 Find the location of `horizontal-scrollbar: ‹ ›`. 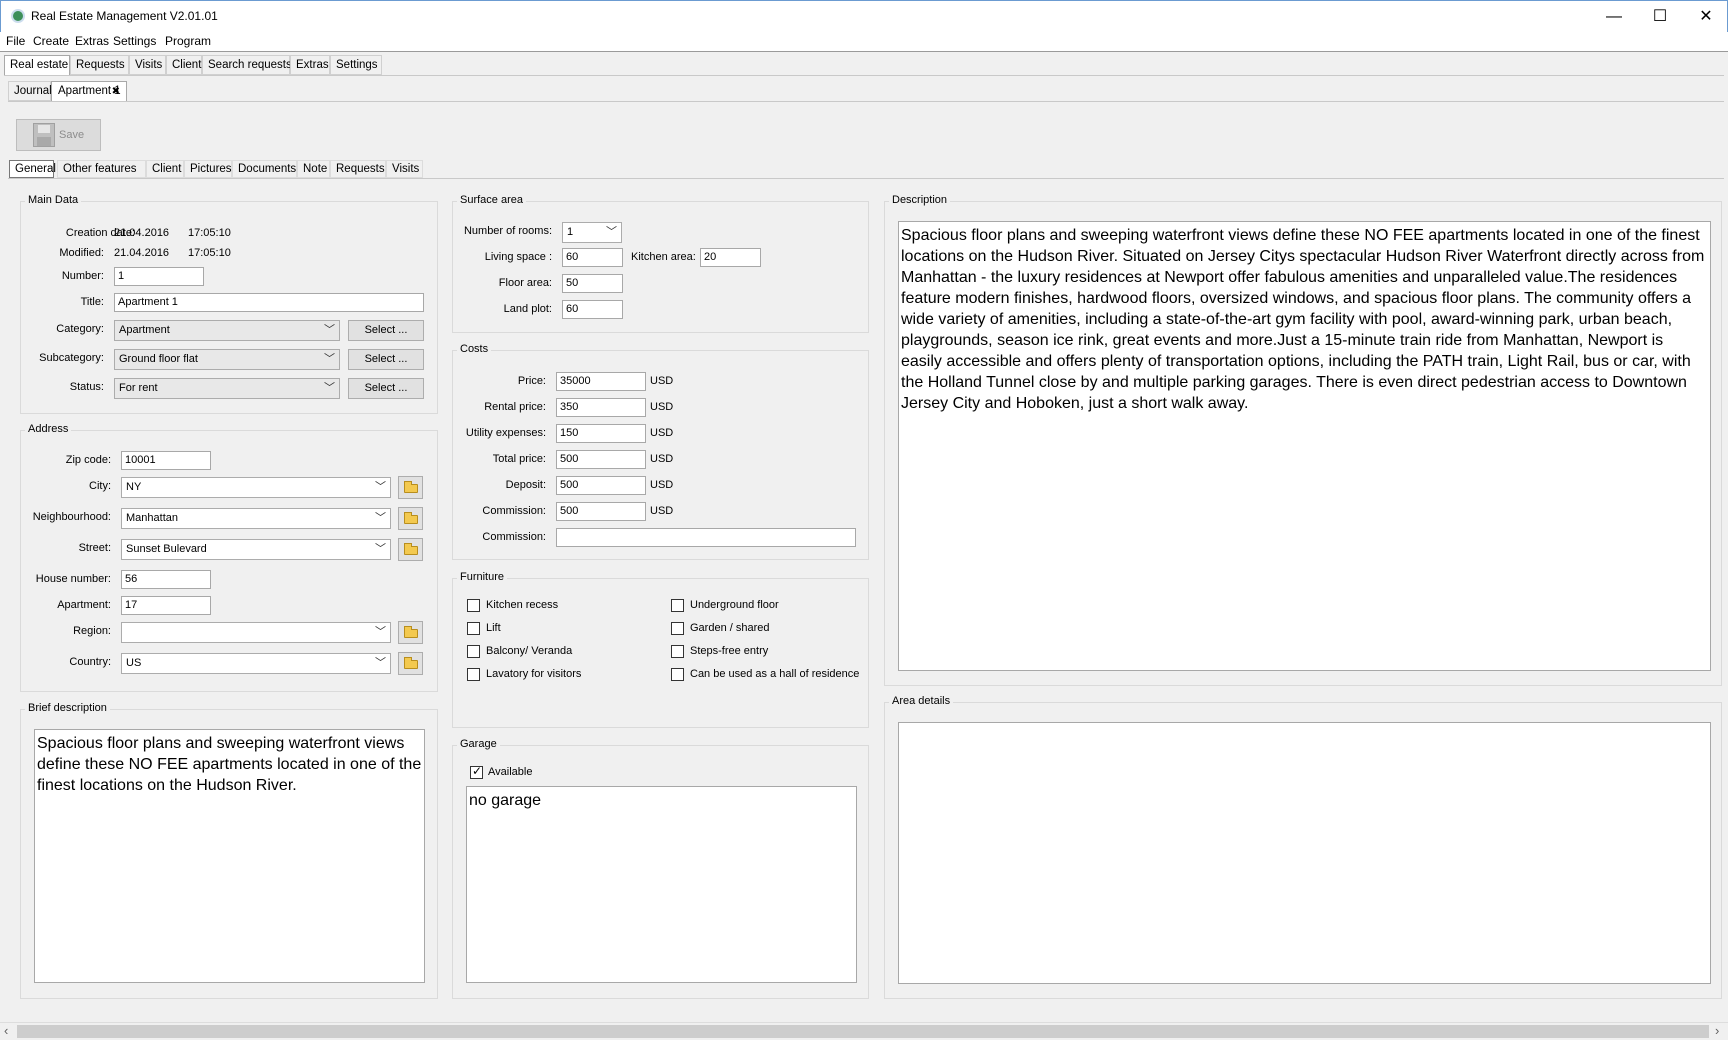

horizontal-scrollbar: ‹ › is located at coordinates (864, 1030).